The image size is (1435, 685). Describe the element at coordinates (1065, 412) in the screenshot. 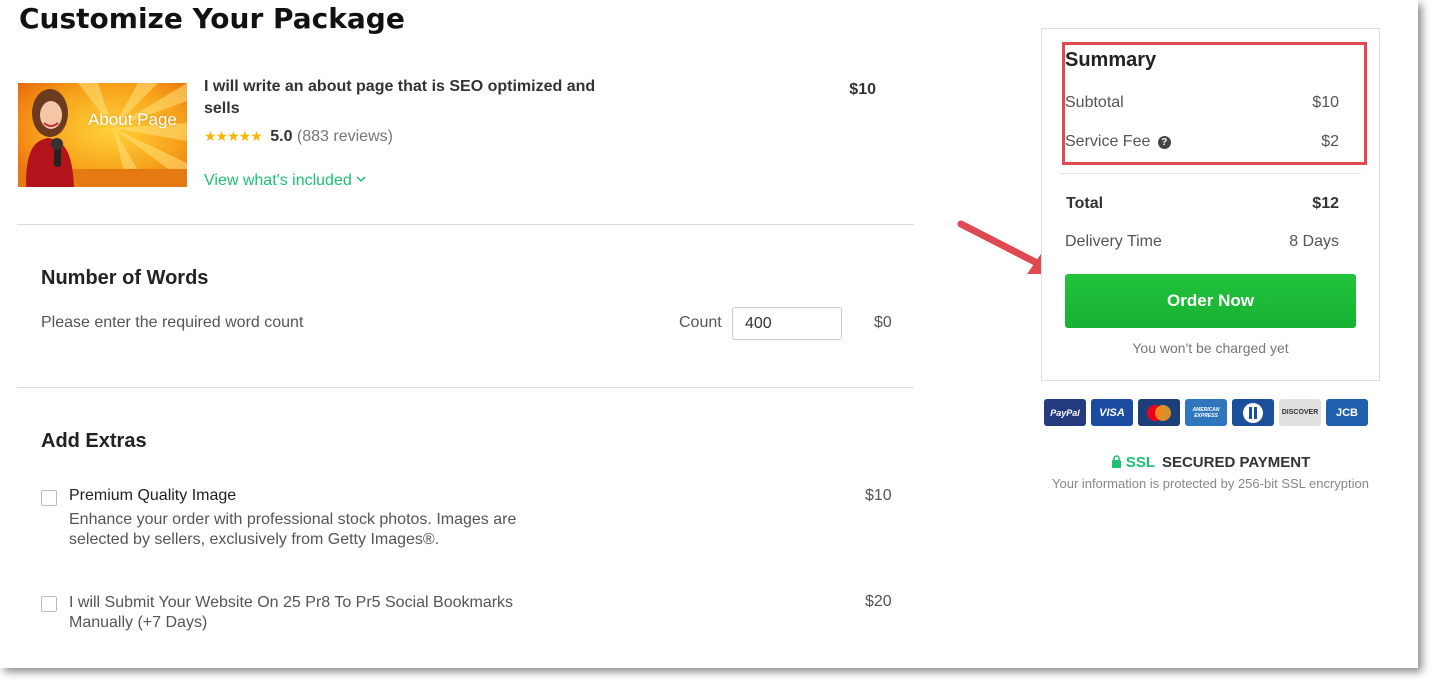

I see `paypal-icon: PayPal` at that location.